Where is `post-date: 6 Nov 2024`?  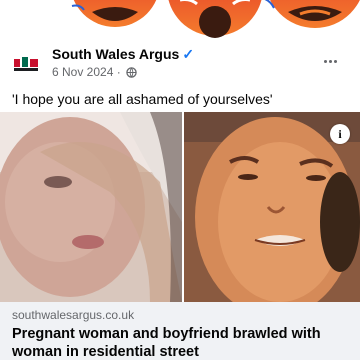
post-date: 6 Nov 2024 is located at coordinates (82, 72).